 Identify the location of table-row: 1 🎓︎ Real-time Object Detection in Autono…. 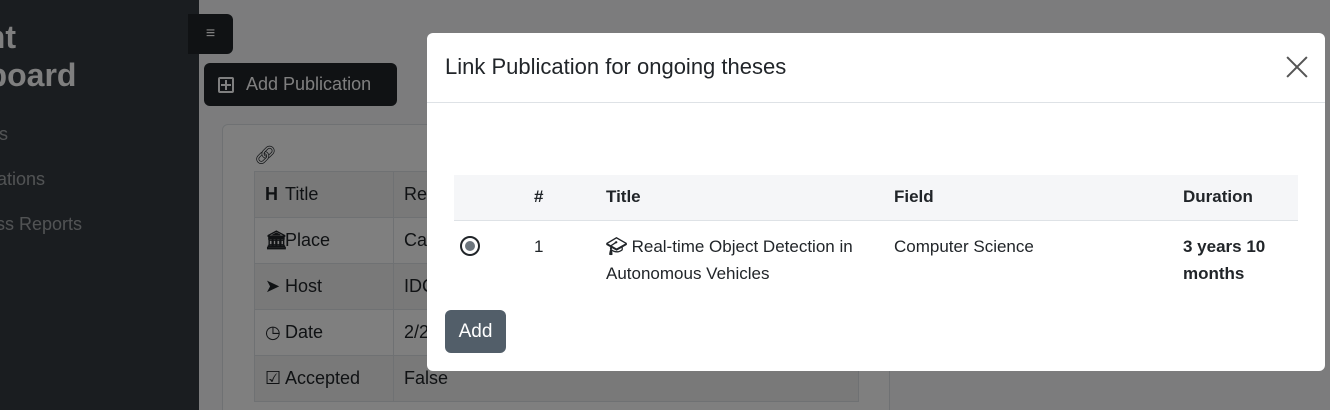
(876, 256).